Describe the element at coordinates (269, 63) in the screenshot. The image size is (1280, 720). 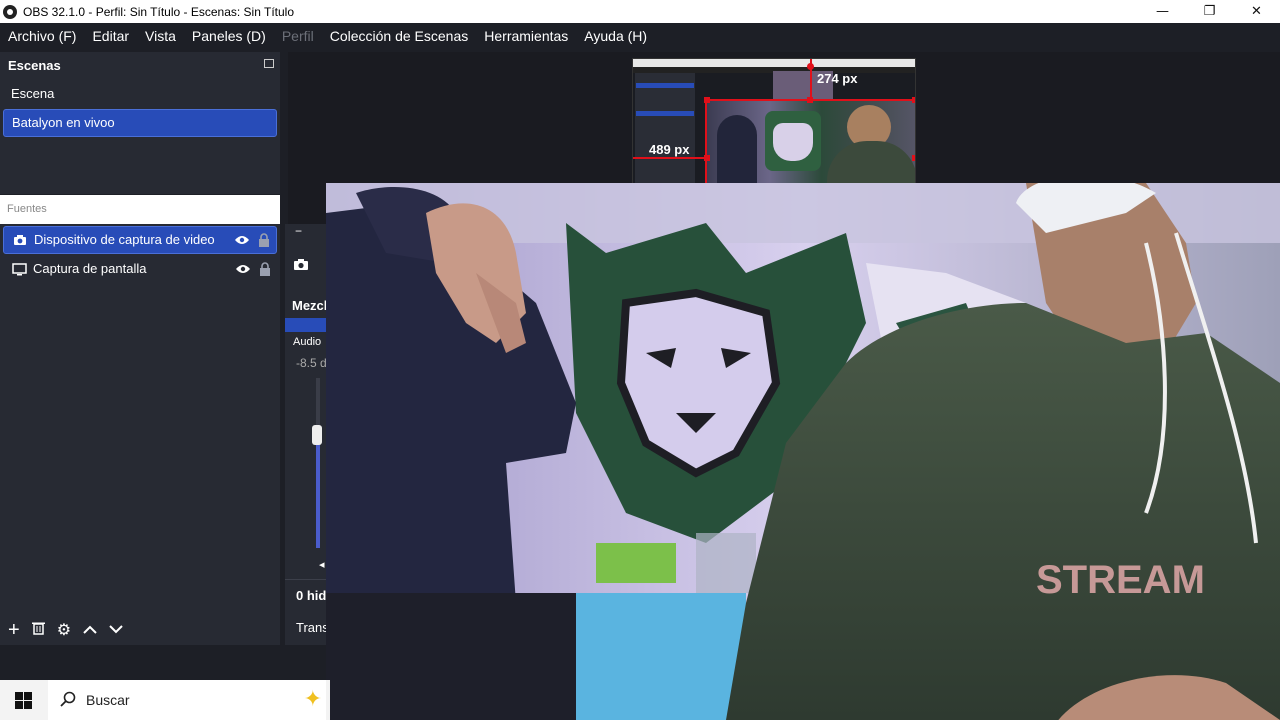
I see `undock-icon` at that location.